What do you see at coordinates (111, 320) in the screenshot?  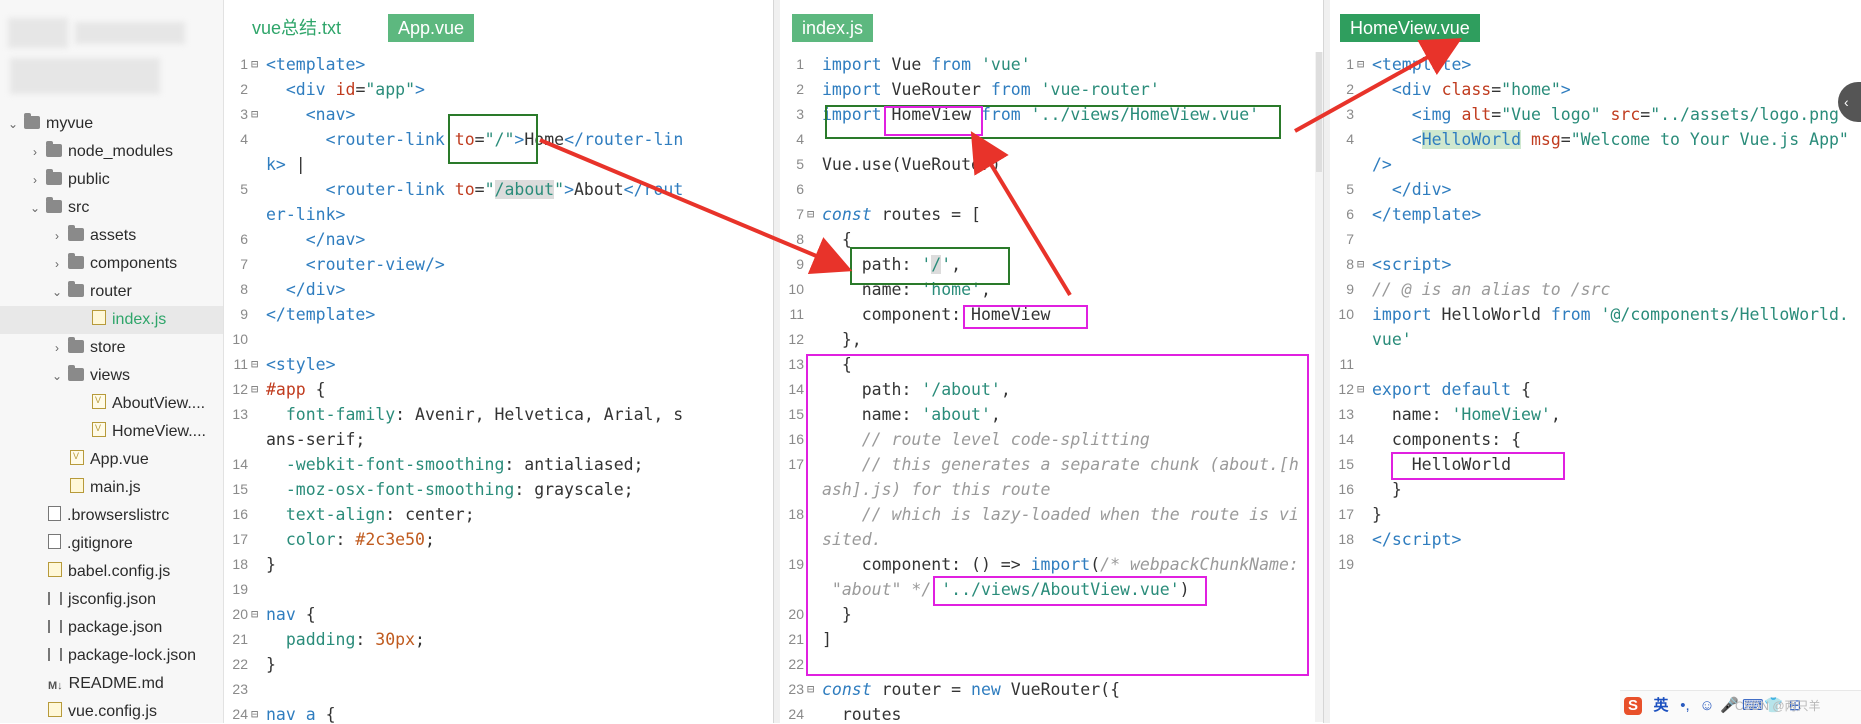 I see `tree-item: index.js` at bounding box center [111, 320].